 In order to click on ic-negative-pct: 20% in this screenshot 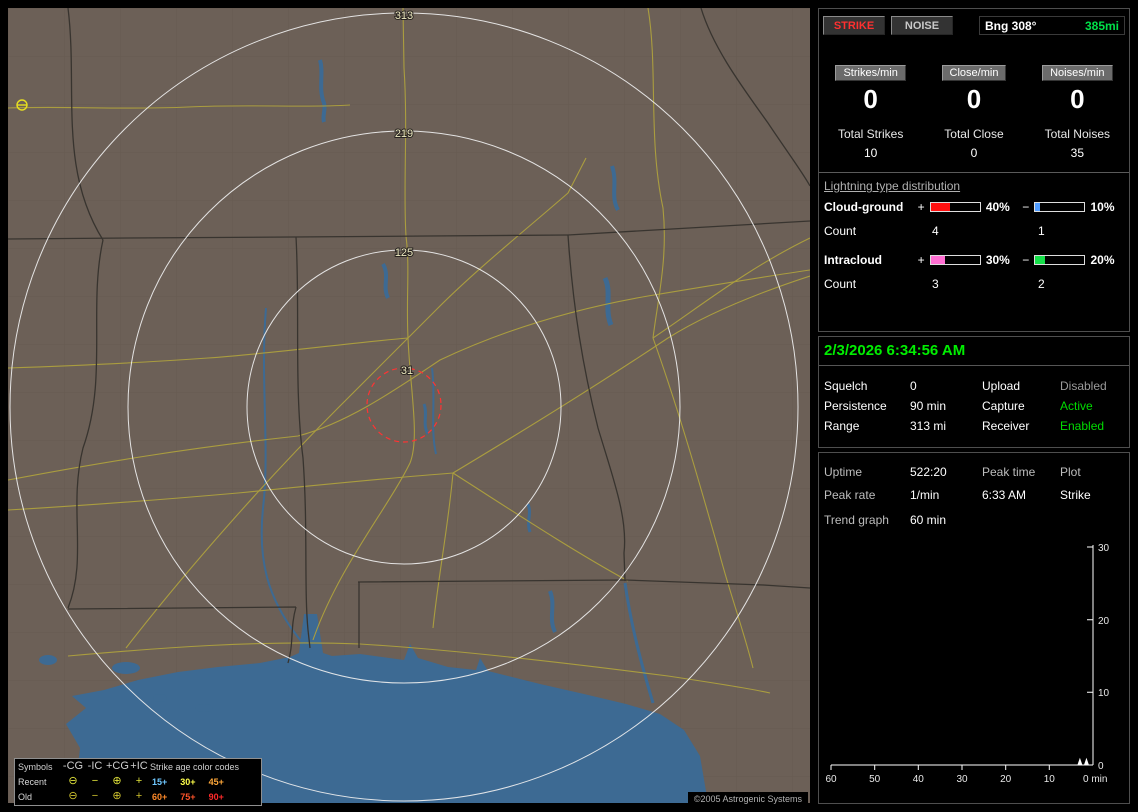, I will do `click(1102, 260)`.